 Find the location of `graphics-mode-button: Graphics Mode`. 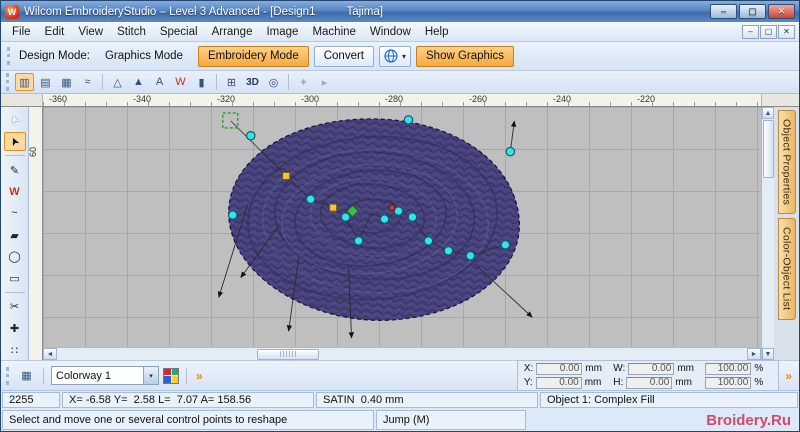

graphics-mode-button: Graphics Mode is located at coordinates (144, 56).